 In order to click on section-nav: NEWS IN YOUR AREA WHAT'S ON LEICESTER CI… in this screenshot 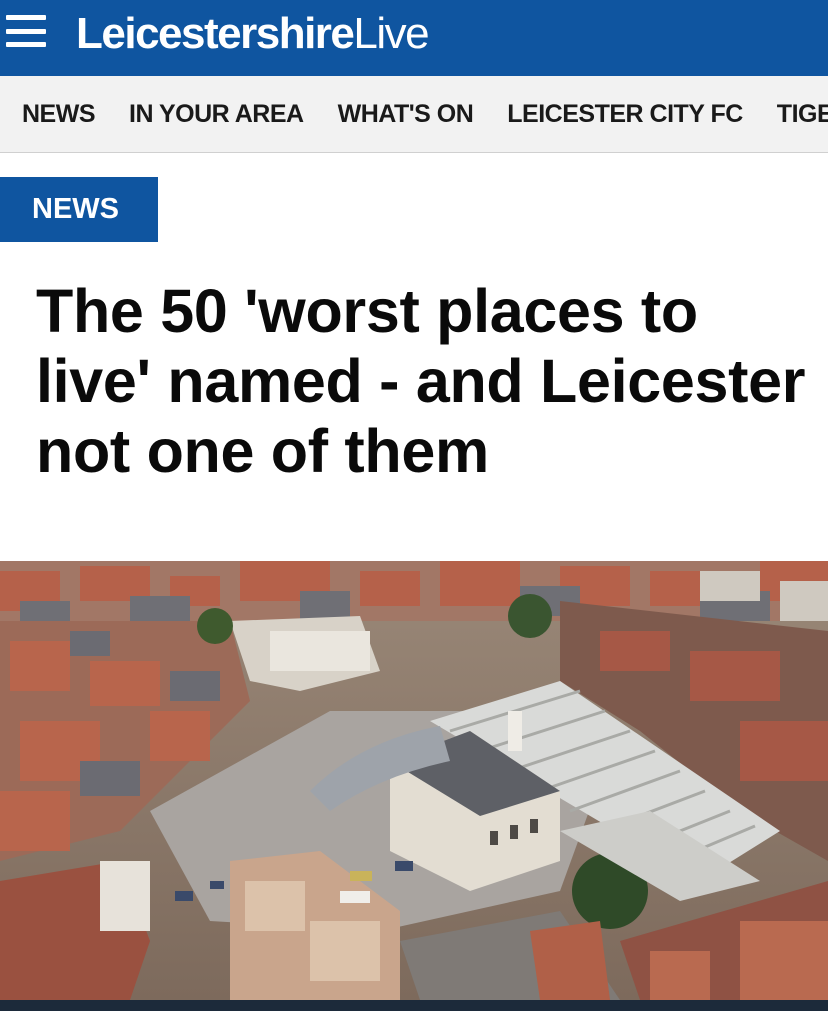, I will do `click(414, 114)`.